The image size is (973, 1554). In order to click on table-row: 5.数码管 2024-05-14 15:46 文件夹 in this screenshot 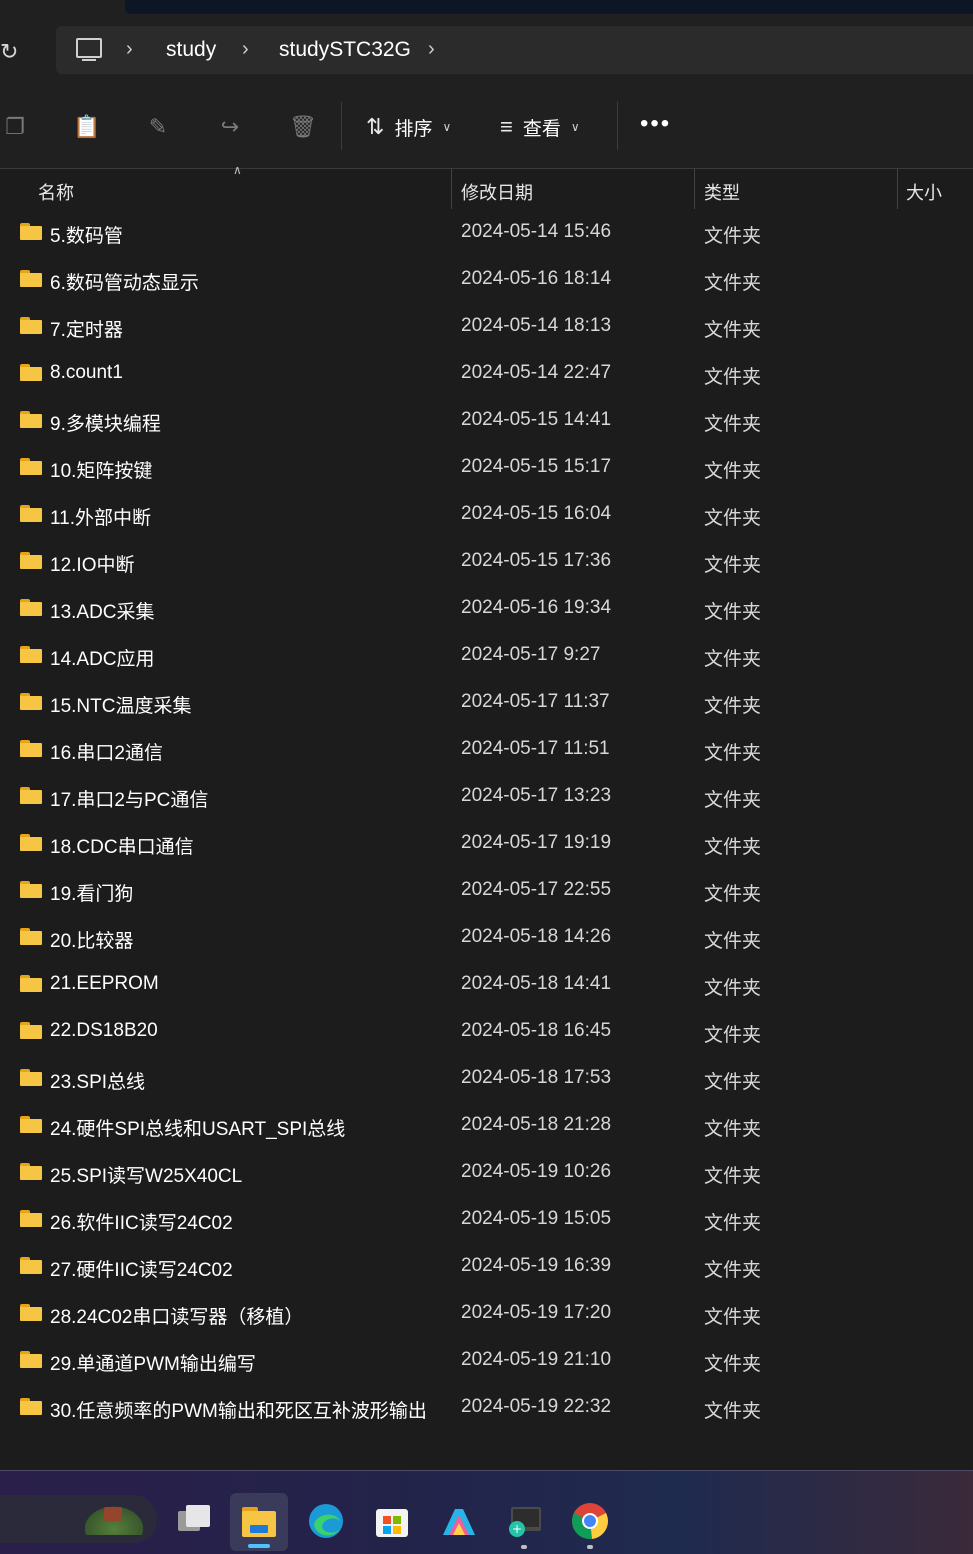, I will do `click(486, 232)`.